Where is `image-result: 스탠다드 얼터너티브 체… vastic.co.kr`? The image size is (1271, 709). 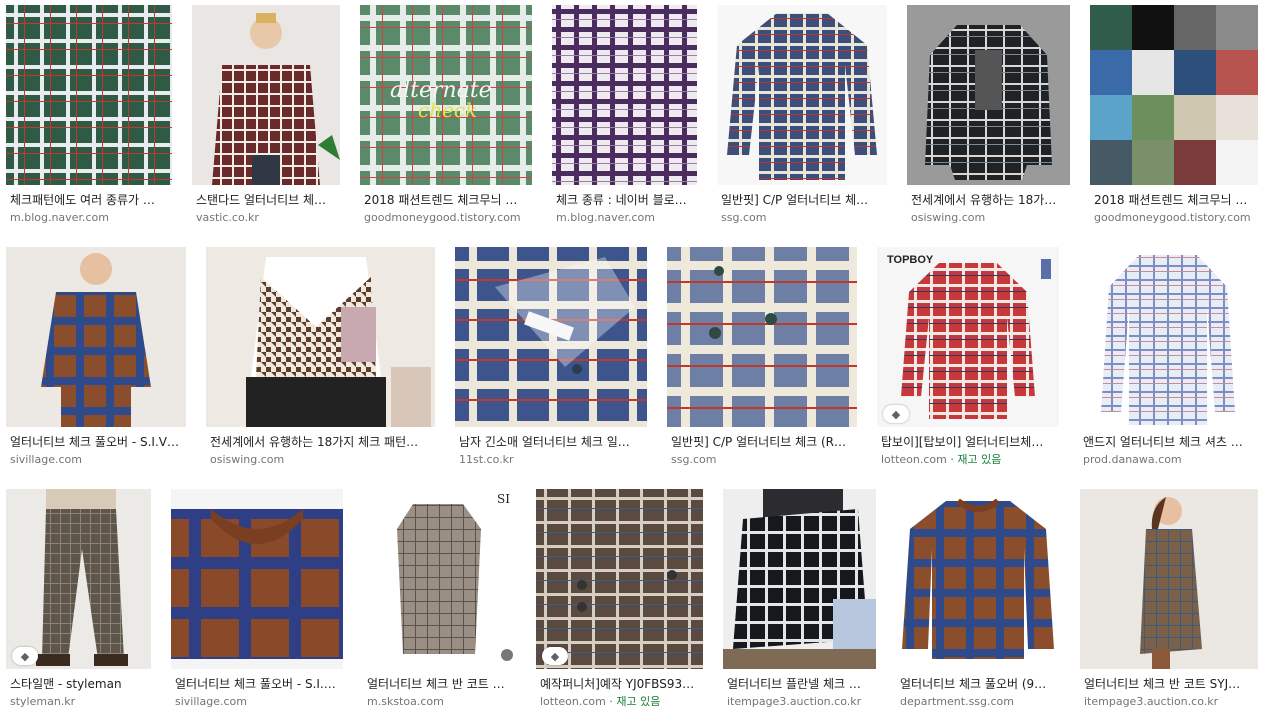 image-result: 스탠다드 얼터너티브 체… vastic.co.kr is located at coordinates (266, 116).